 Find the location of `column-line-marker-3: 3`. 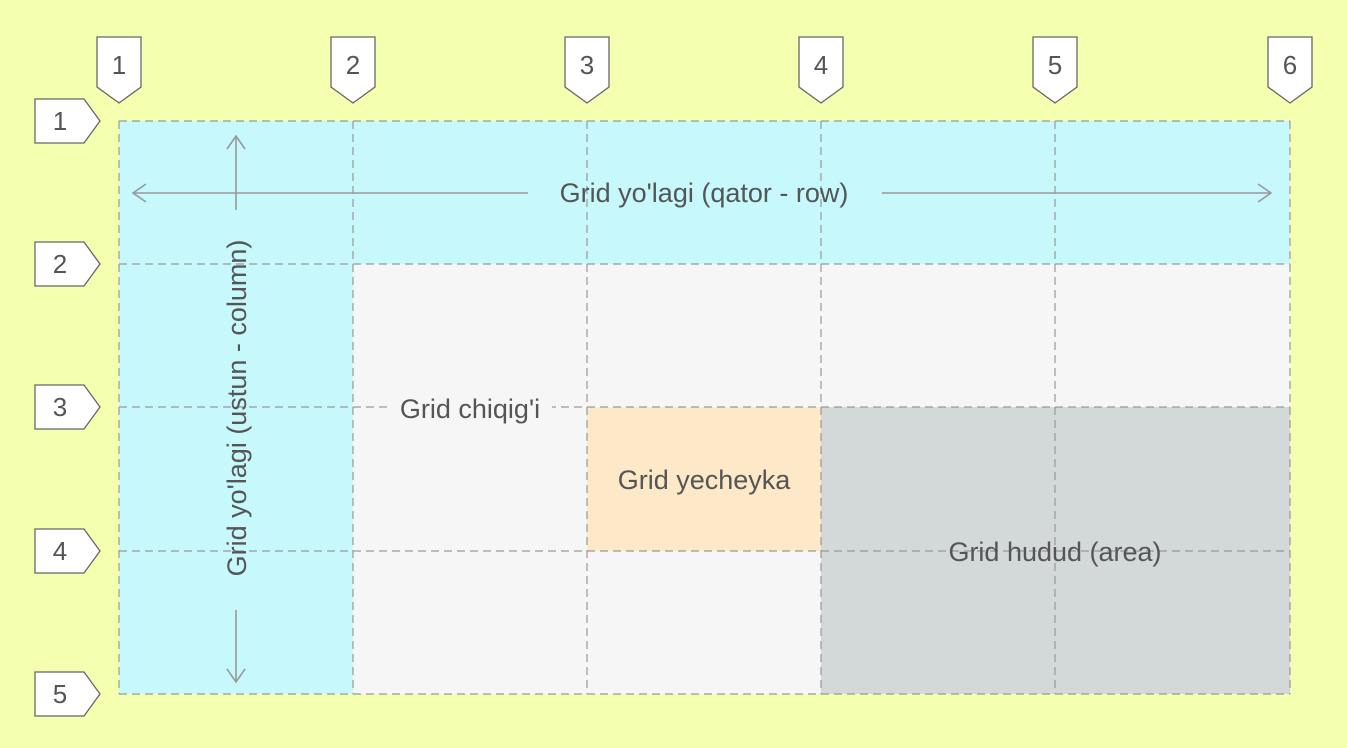

column-line-marker-3: 3 is located at coordinates (587, 70).